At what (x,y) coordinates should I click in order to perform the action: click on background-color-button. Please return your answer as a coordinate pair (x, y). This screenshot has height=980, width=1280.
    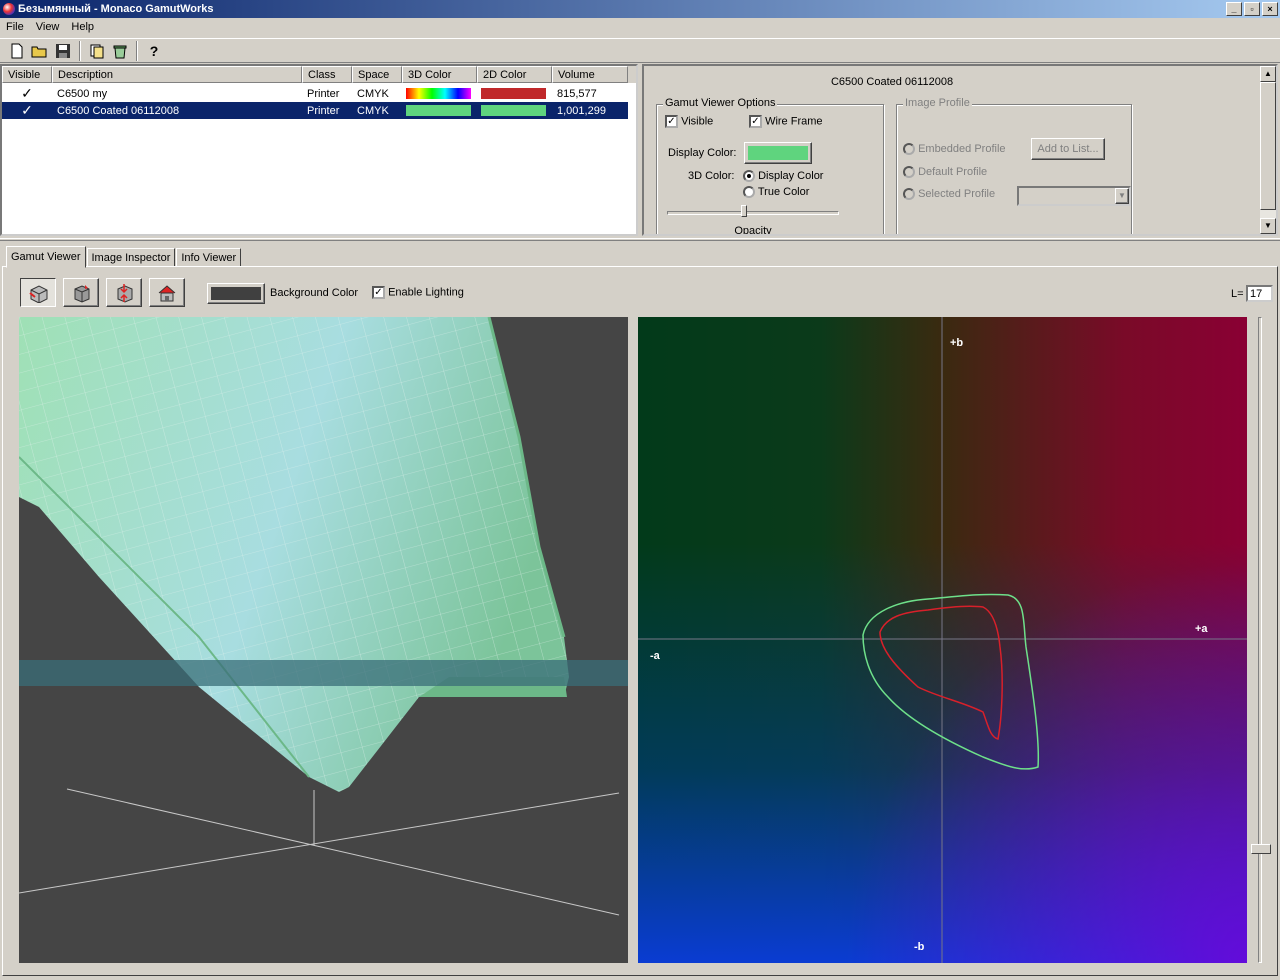
    Looking at the image, I should click on (236, 293).